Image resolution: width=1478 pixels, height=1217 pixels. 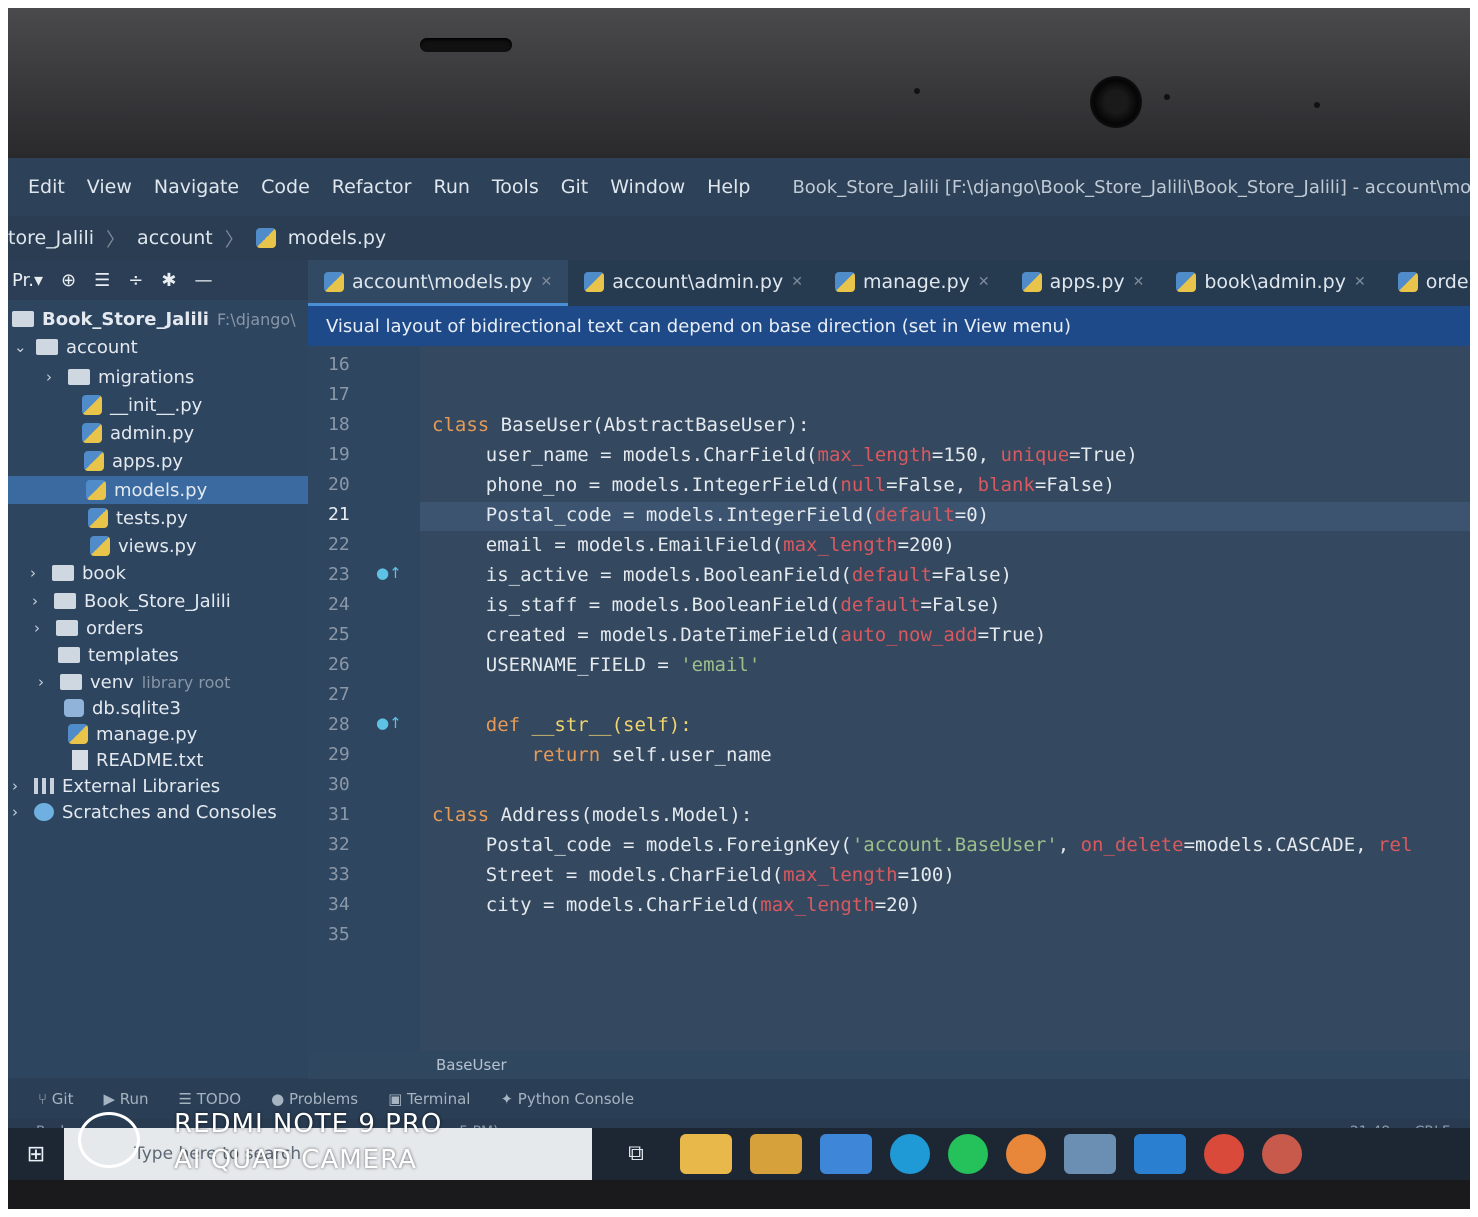 What do you see at coordinates (234, 239) in the screenshot?
I see `chevron-right-icon: 〉` at bounding box center [234, 239].